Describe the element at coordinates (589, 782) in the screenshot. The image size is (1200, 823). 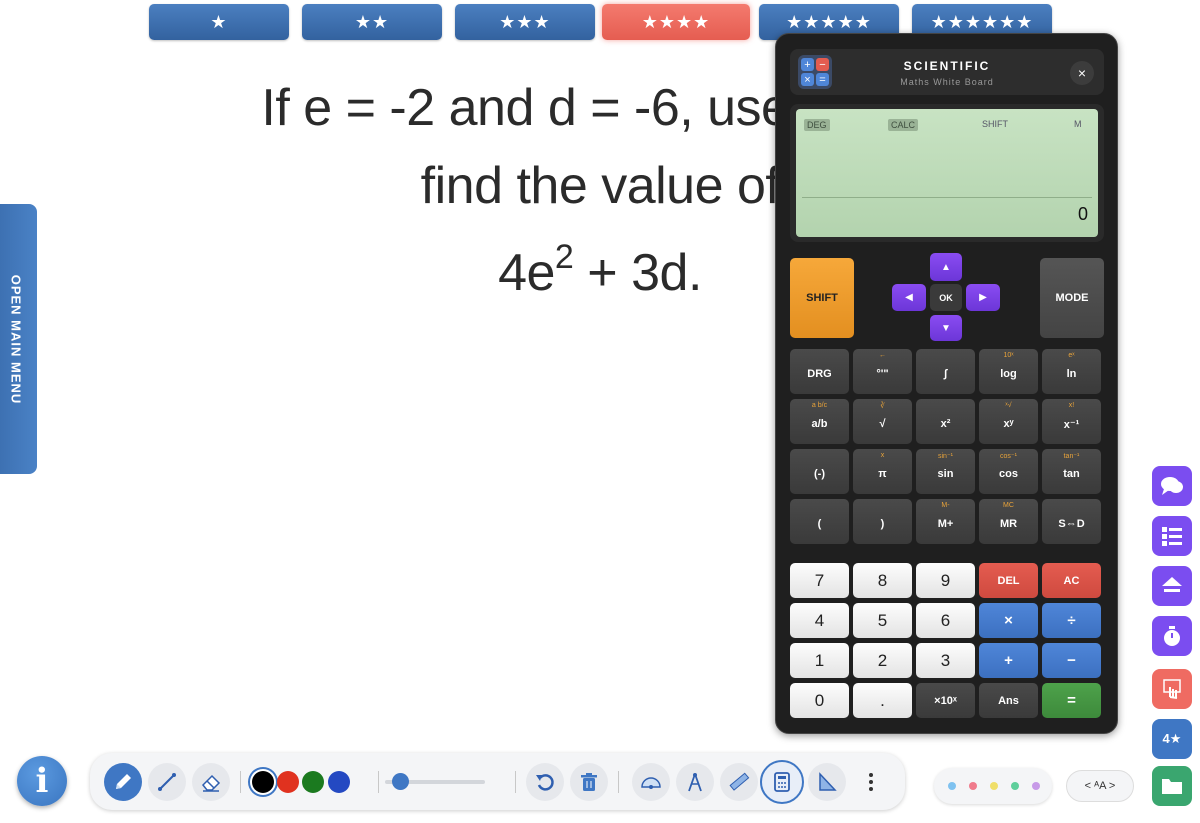
I see `trash-icon` at that location.